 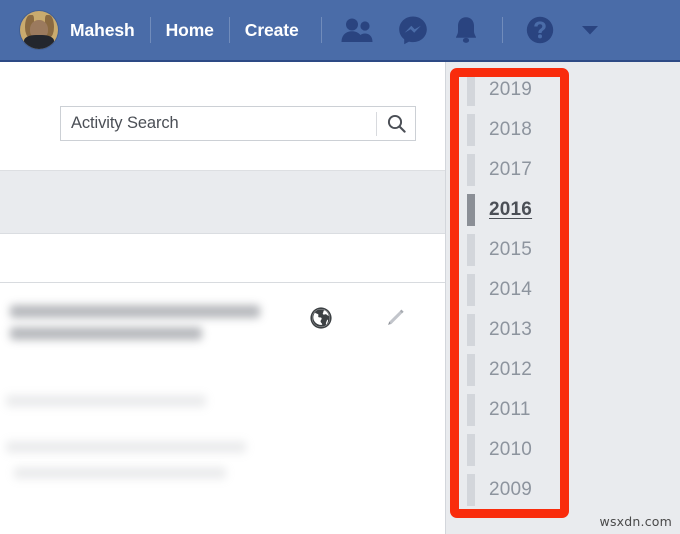 What do you see at coordinates (511, 129) in the screenshot?
I see `year-label: 2018` at bounding box center [511, 129].